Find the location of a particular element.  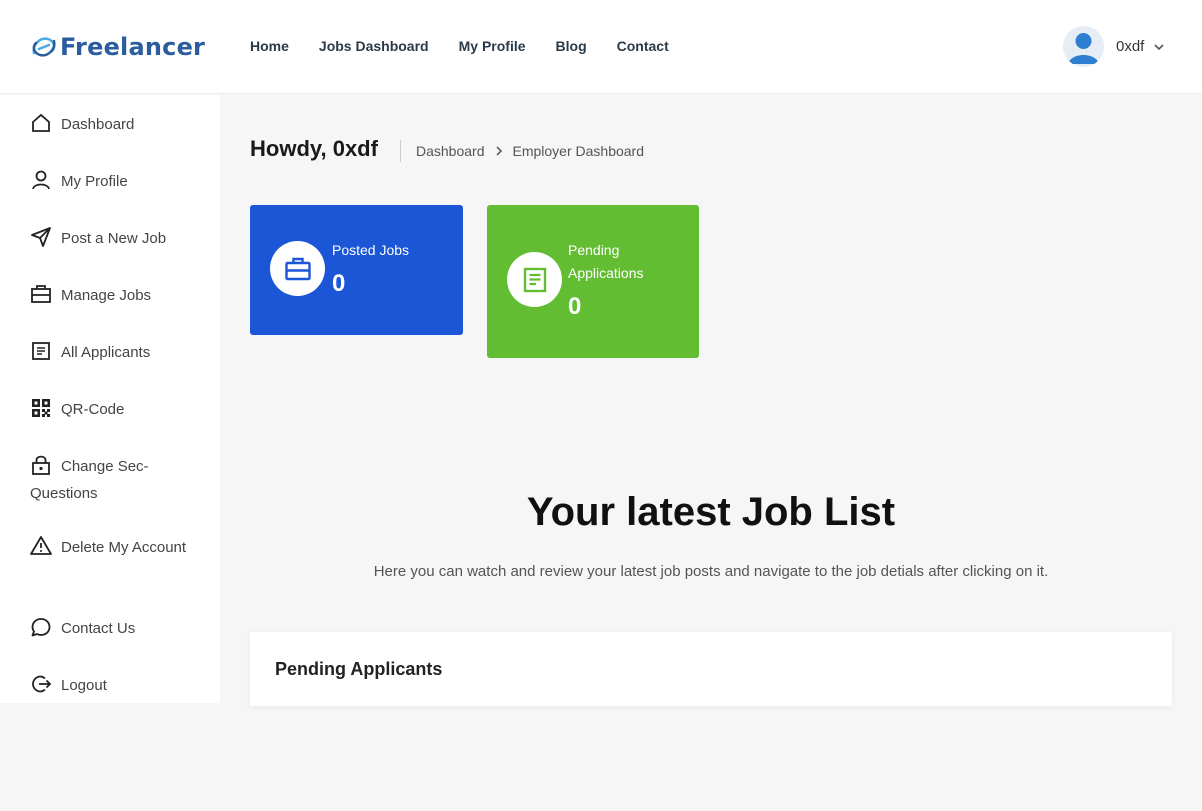

chevron-right-icon is located at coordinates (498, 151).